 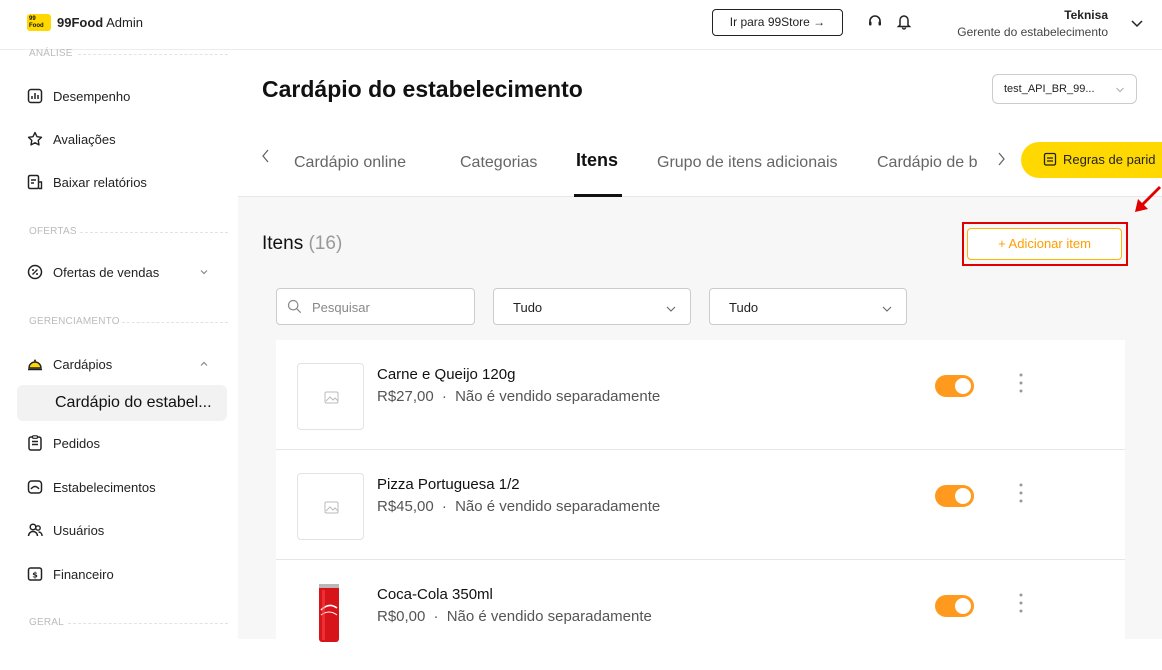 What do you see at coordinates (1044, 244) in the screenshot?
I see `add-item-button: + Adicionar item` at bounding box center [1044, 244].